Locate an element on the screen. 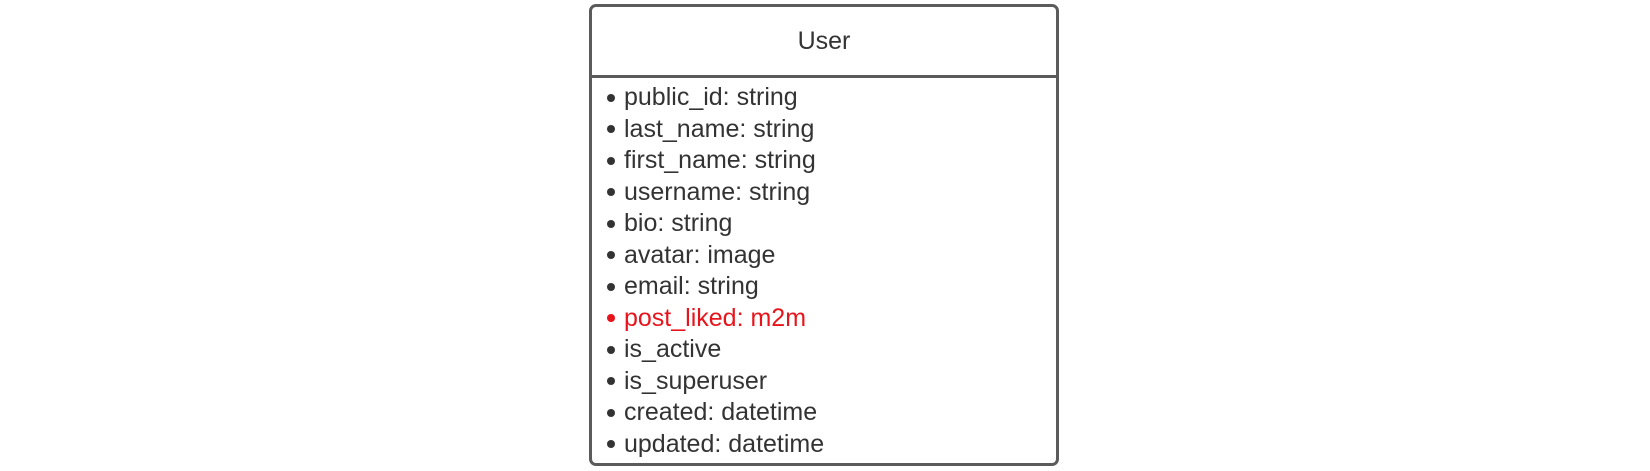 Image resolution: width=1650 pixels, height=471 pixels. entity-header: User is located at coordinates (824, 42).